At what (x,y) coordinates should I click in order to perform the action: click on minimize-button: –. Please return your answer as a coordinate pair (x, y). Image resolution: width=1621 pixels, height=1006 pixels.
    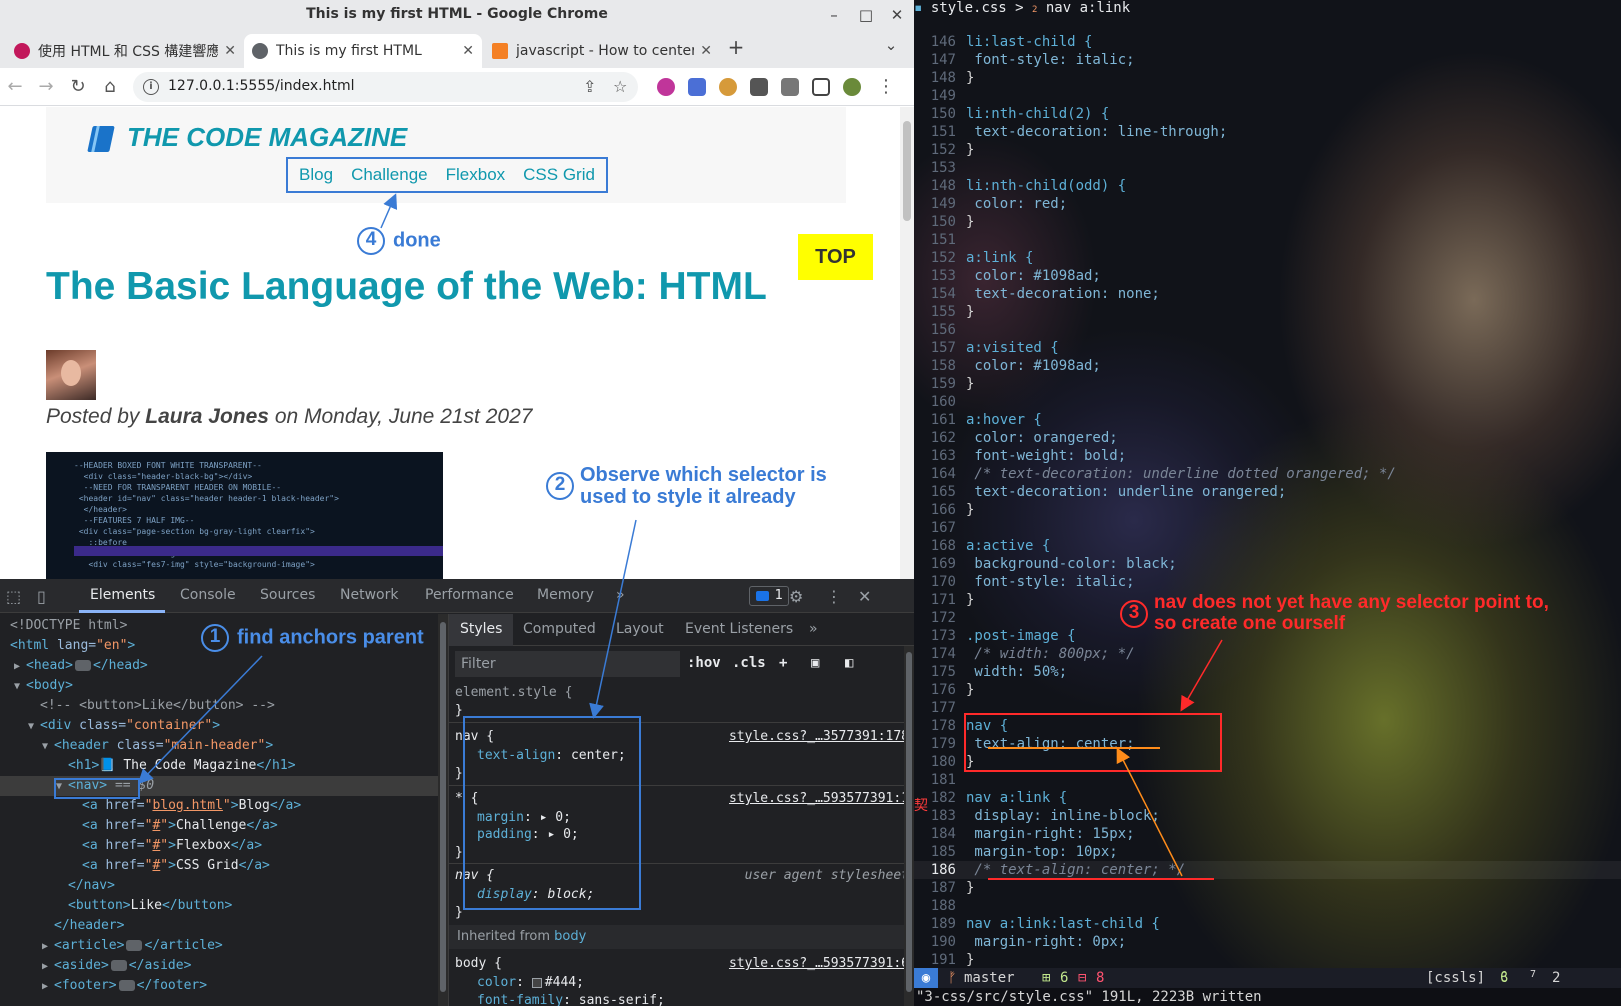
    Looking at the image, I should click on (834, 15).